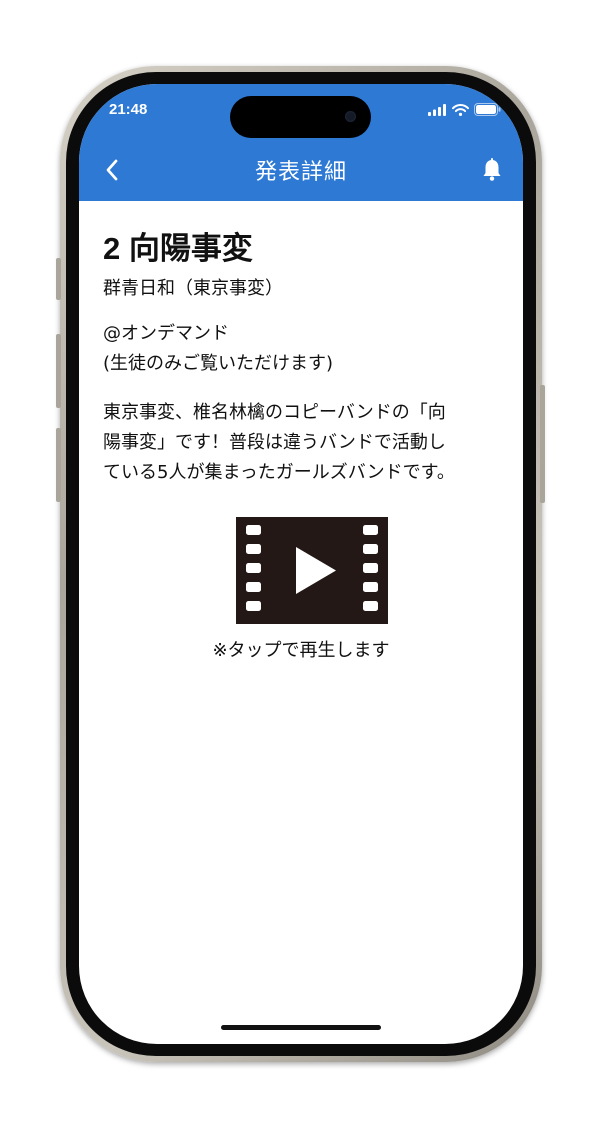 The image size is (600, 1125). I want to click on header-bar: 21:48 発表詳細, so click(301, 142).